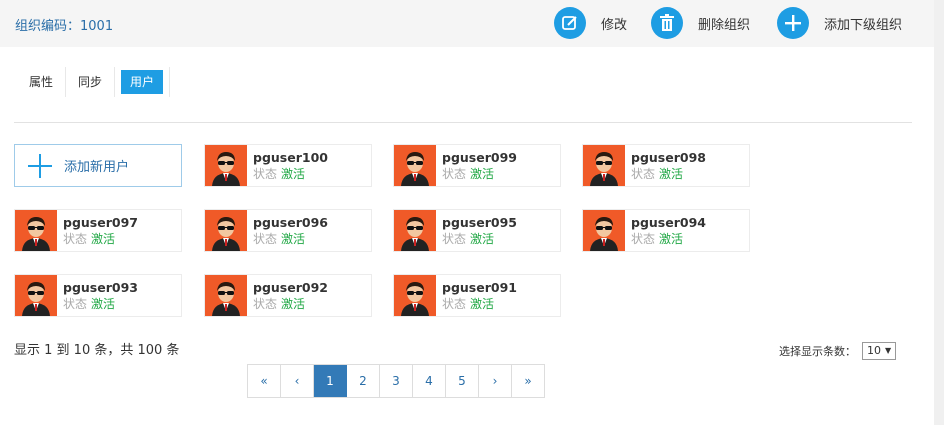  What do you see at coordinates (863, 25) in the screenshot?
I see `add-sub-org-label: 添加下级组织` at bounding box center [863, 25].